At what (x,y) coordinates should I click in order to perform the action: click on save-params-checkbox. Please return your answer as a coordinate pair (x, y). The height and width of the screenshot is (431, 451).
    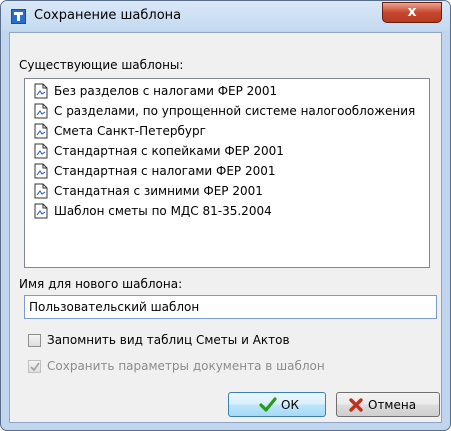
    Looking at the image, I should click on (34, 366).